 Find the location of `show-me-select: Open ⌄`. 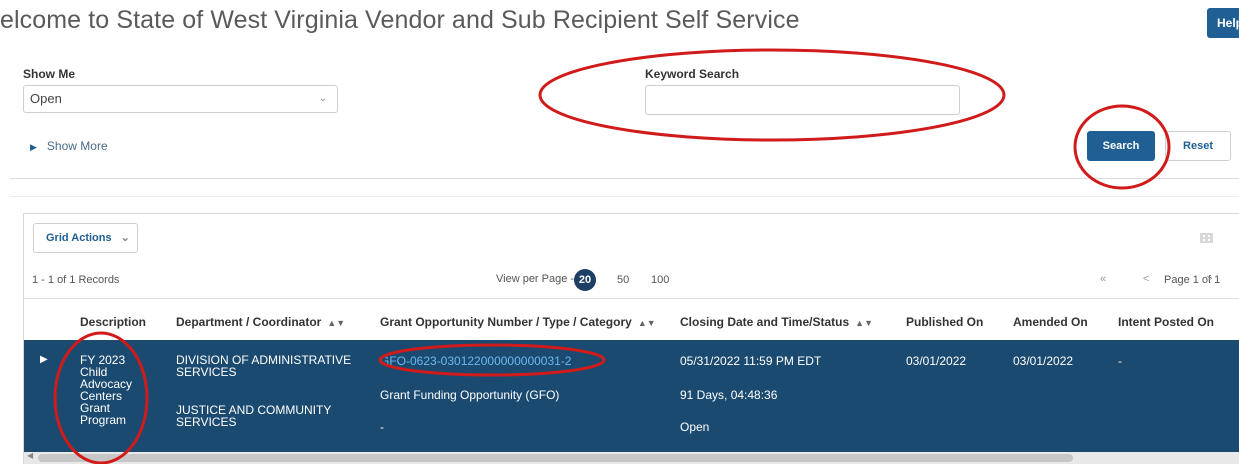

show-me-select: Open ⌄ is located at coordinates (180, 99).